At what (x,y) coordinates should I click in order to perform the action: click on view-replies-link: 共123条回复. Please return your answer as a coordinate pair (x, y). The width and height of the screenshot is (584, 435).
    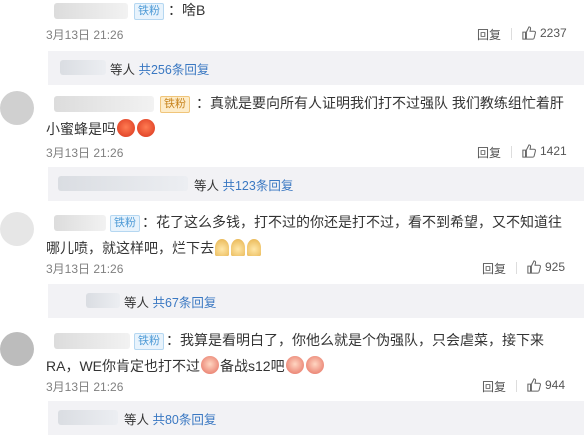
    Looking at the image, I should click on (257, 186).